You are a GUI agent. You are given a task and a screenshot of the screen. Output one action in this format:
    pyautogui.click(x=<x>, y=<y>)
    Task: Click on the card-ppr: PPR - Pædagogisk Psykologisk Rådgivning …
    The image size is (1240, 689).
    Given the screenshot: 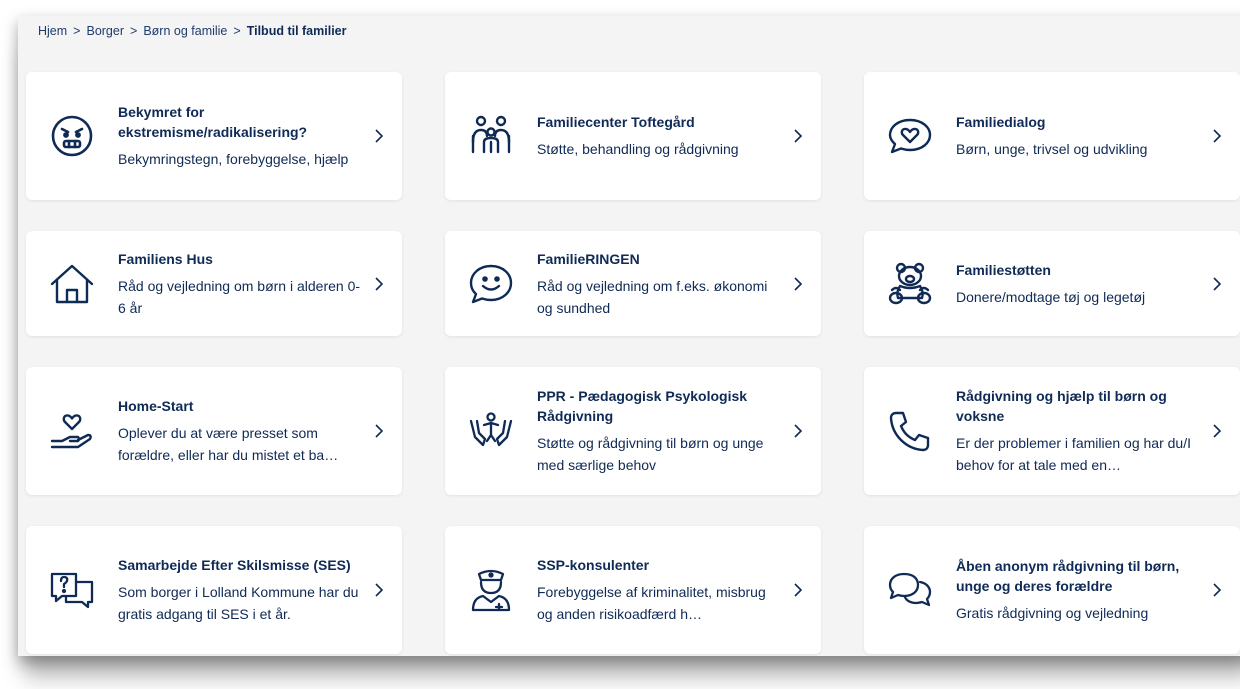 What is the action you would take?
    pyautogui.click(x=633, y=431)
    